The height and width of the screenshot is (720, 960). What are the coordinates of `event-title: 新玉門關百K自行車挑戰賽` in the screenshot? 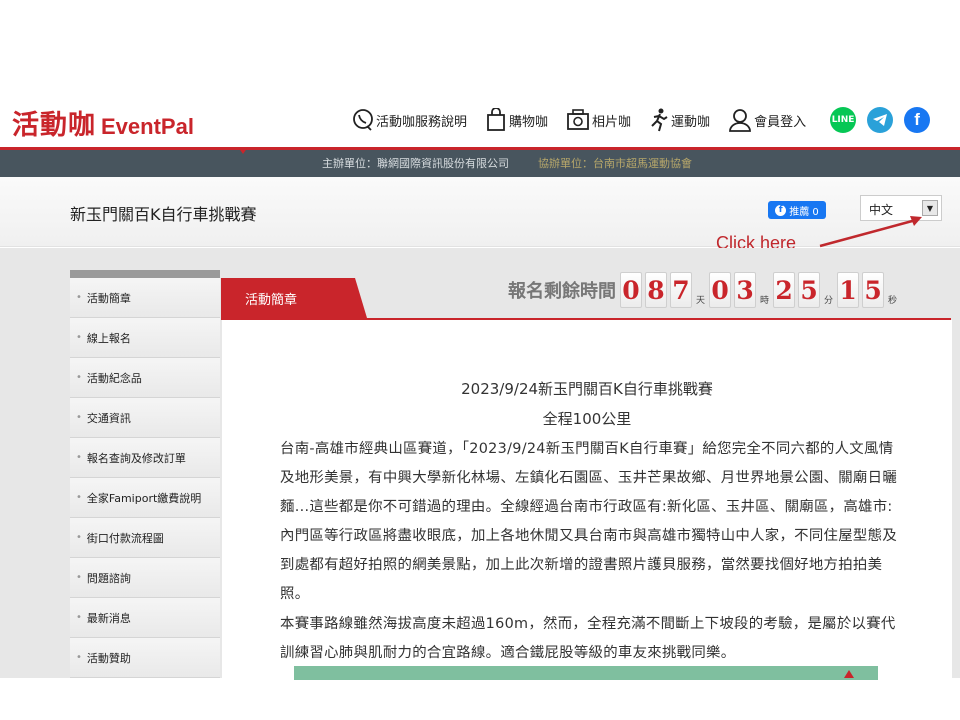 It's located at (163, 214).